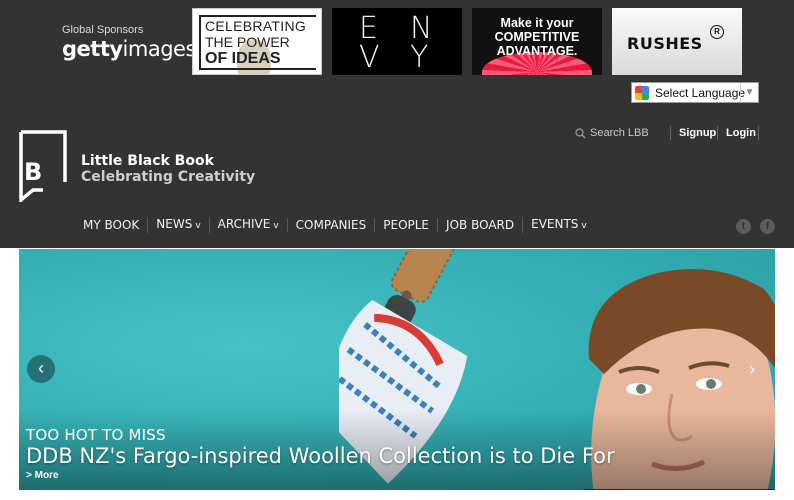  I want to click on brand-tagline: Celebrating Creativity, so click(168, 177).